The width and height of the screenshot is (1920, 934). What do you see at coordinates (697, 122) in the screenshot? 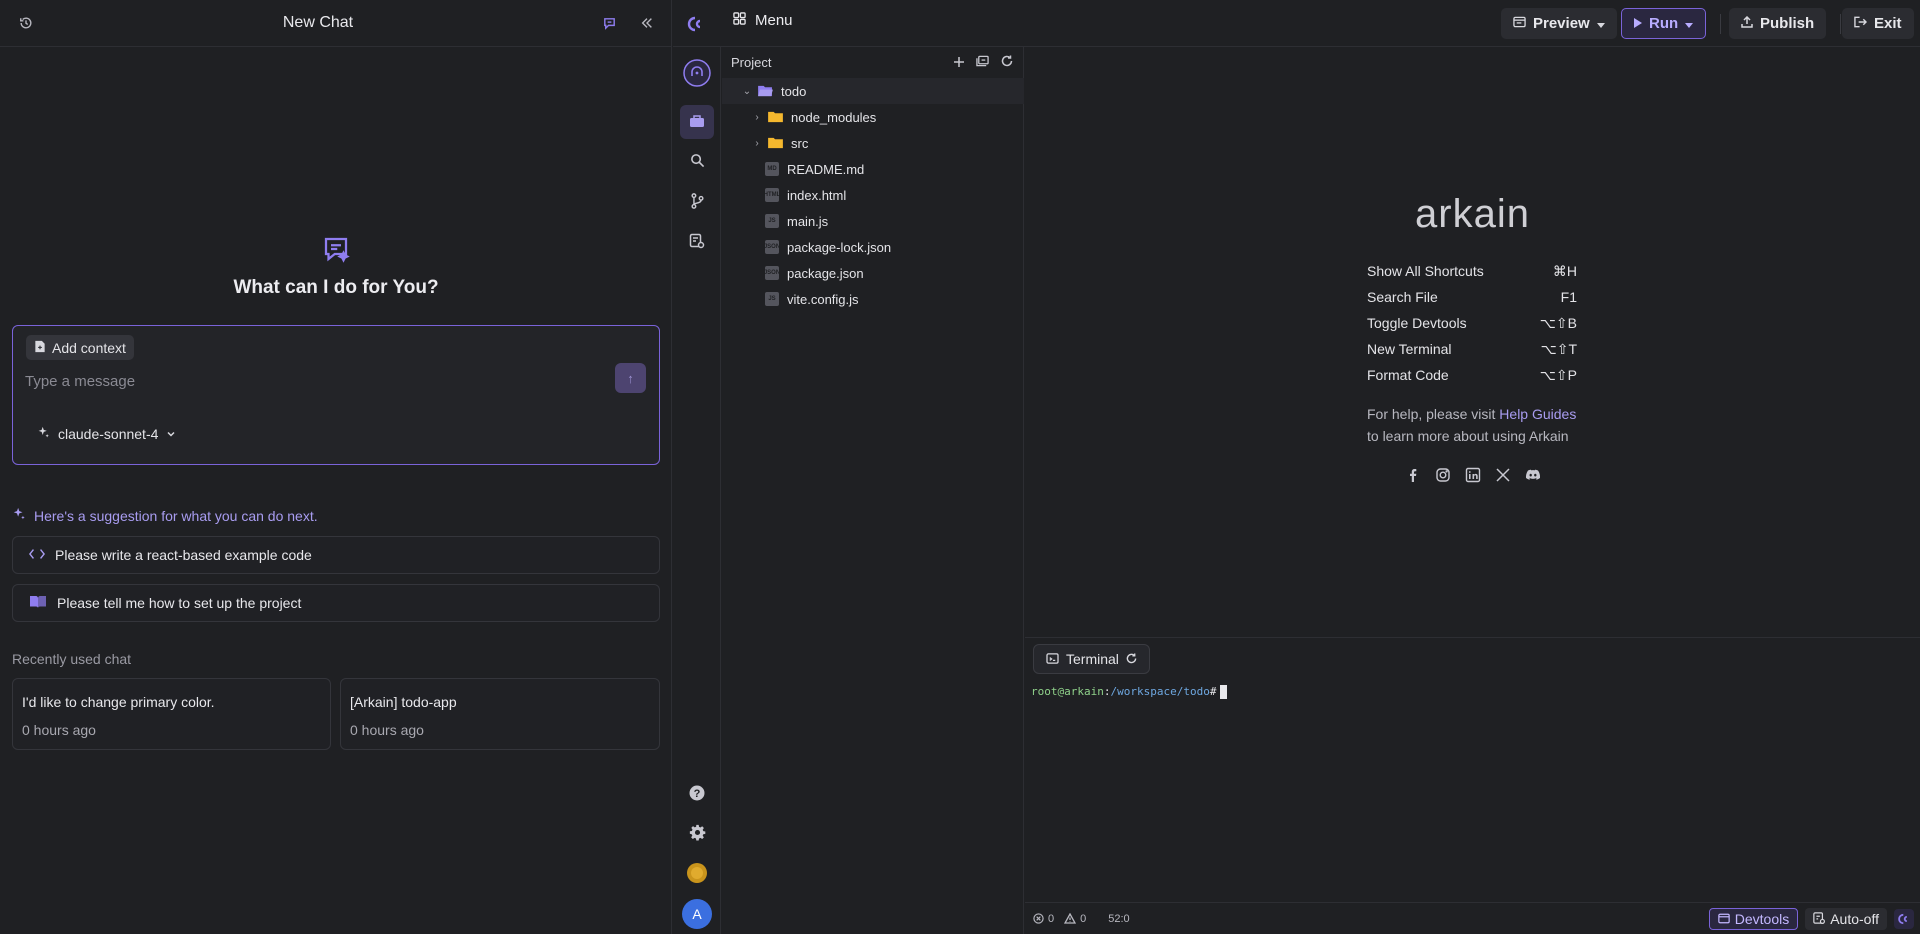
I see `project-explorer-item` at bounding box center [697, 122].